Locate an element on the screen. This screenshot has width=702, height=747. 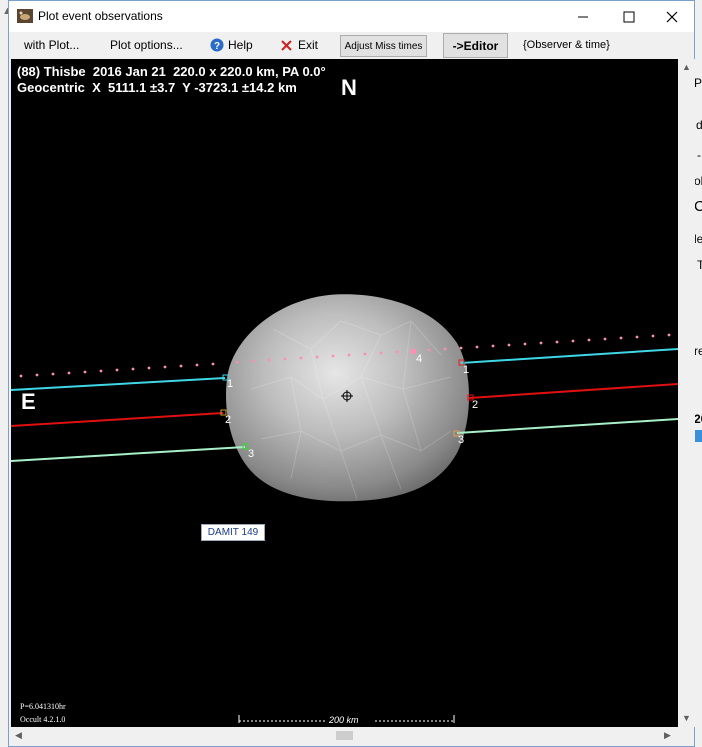
help-icon: ? is located at coordinates (217, 45).